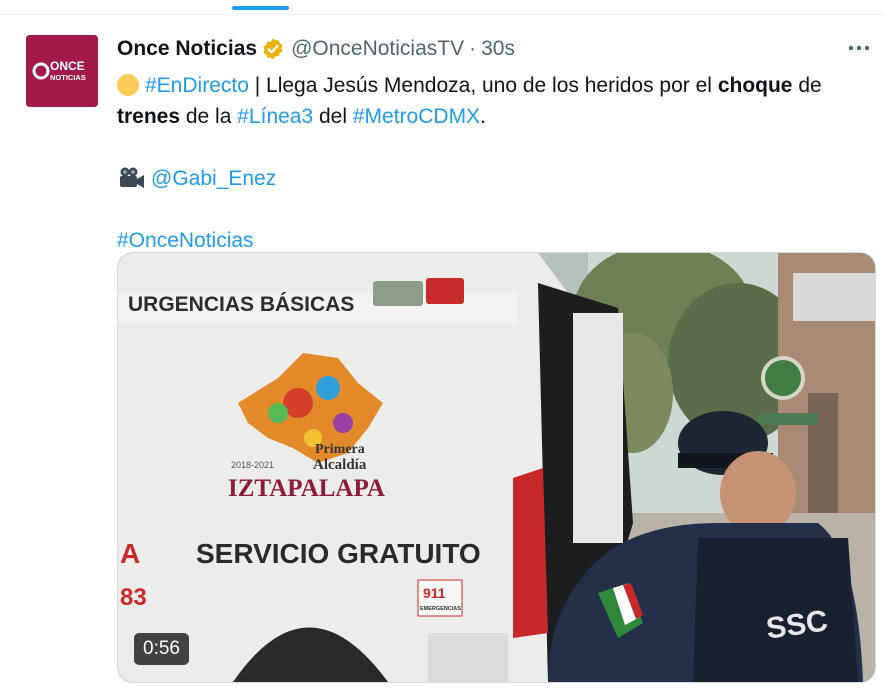 The width and height of the screenshot is (886, 696). What do you see at coordinates (161, 649) in the screenshot?
I see `video-duration-badge: 0:56` at bounding box center [161, 649].